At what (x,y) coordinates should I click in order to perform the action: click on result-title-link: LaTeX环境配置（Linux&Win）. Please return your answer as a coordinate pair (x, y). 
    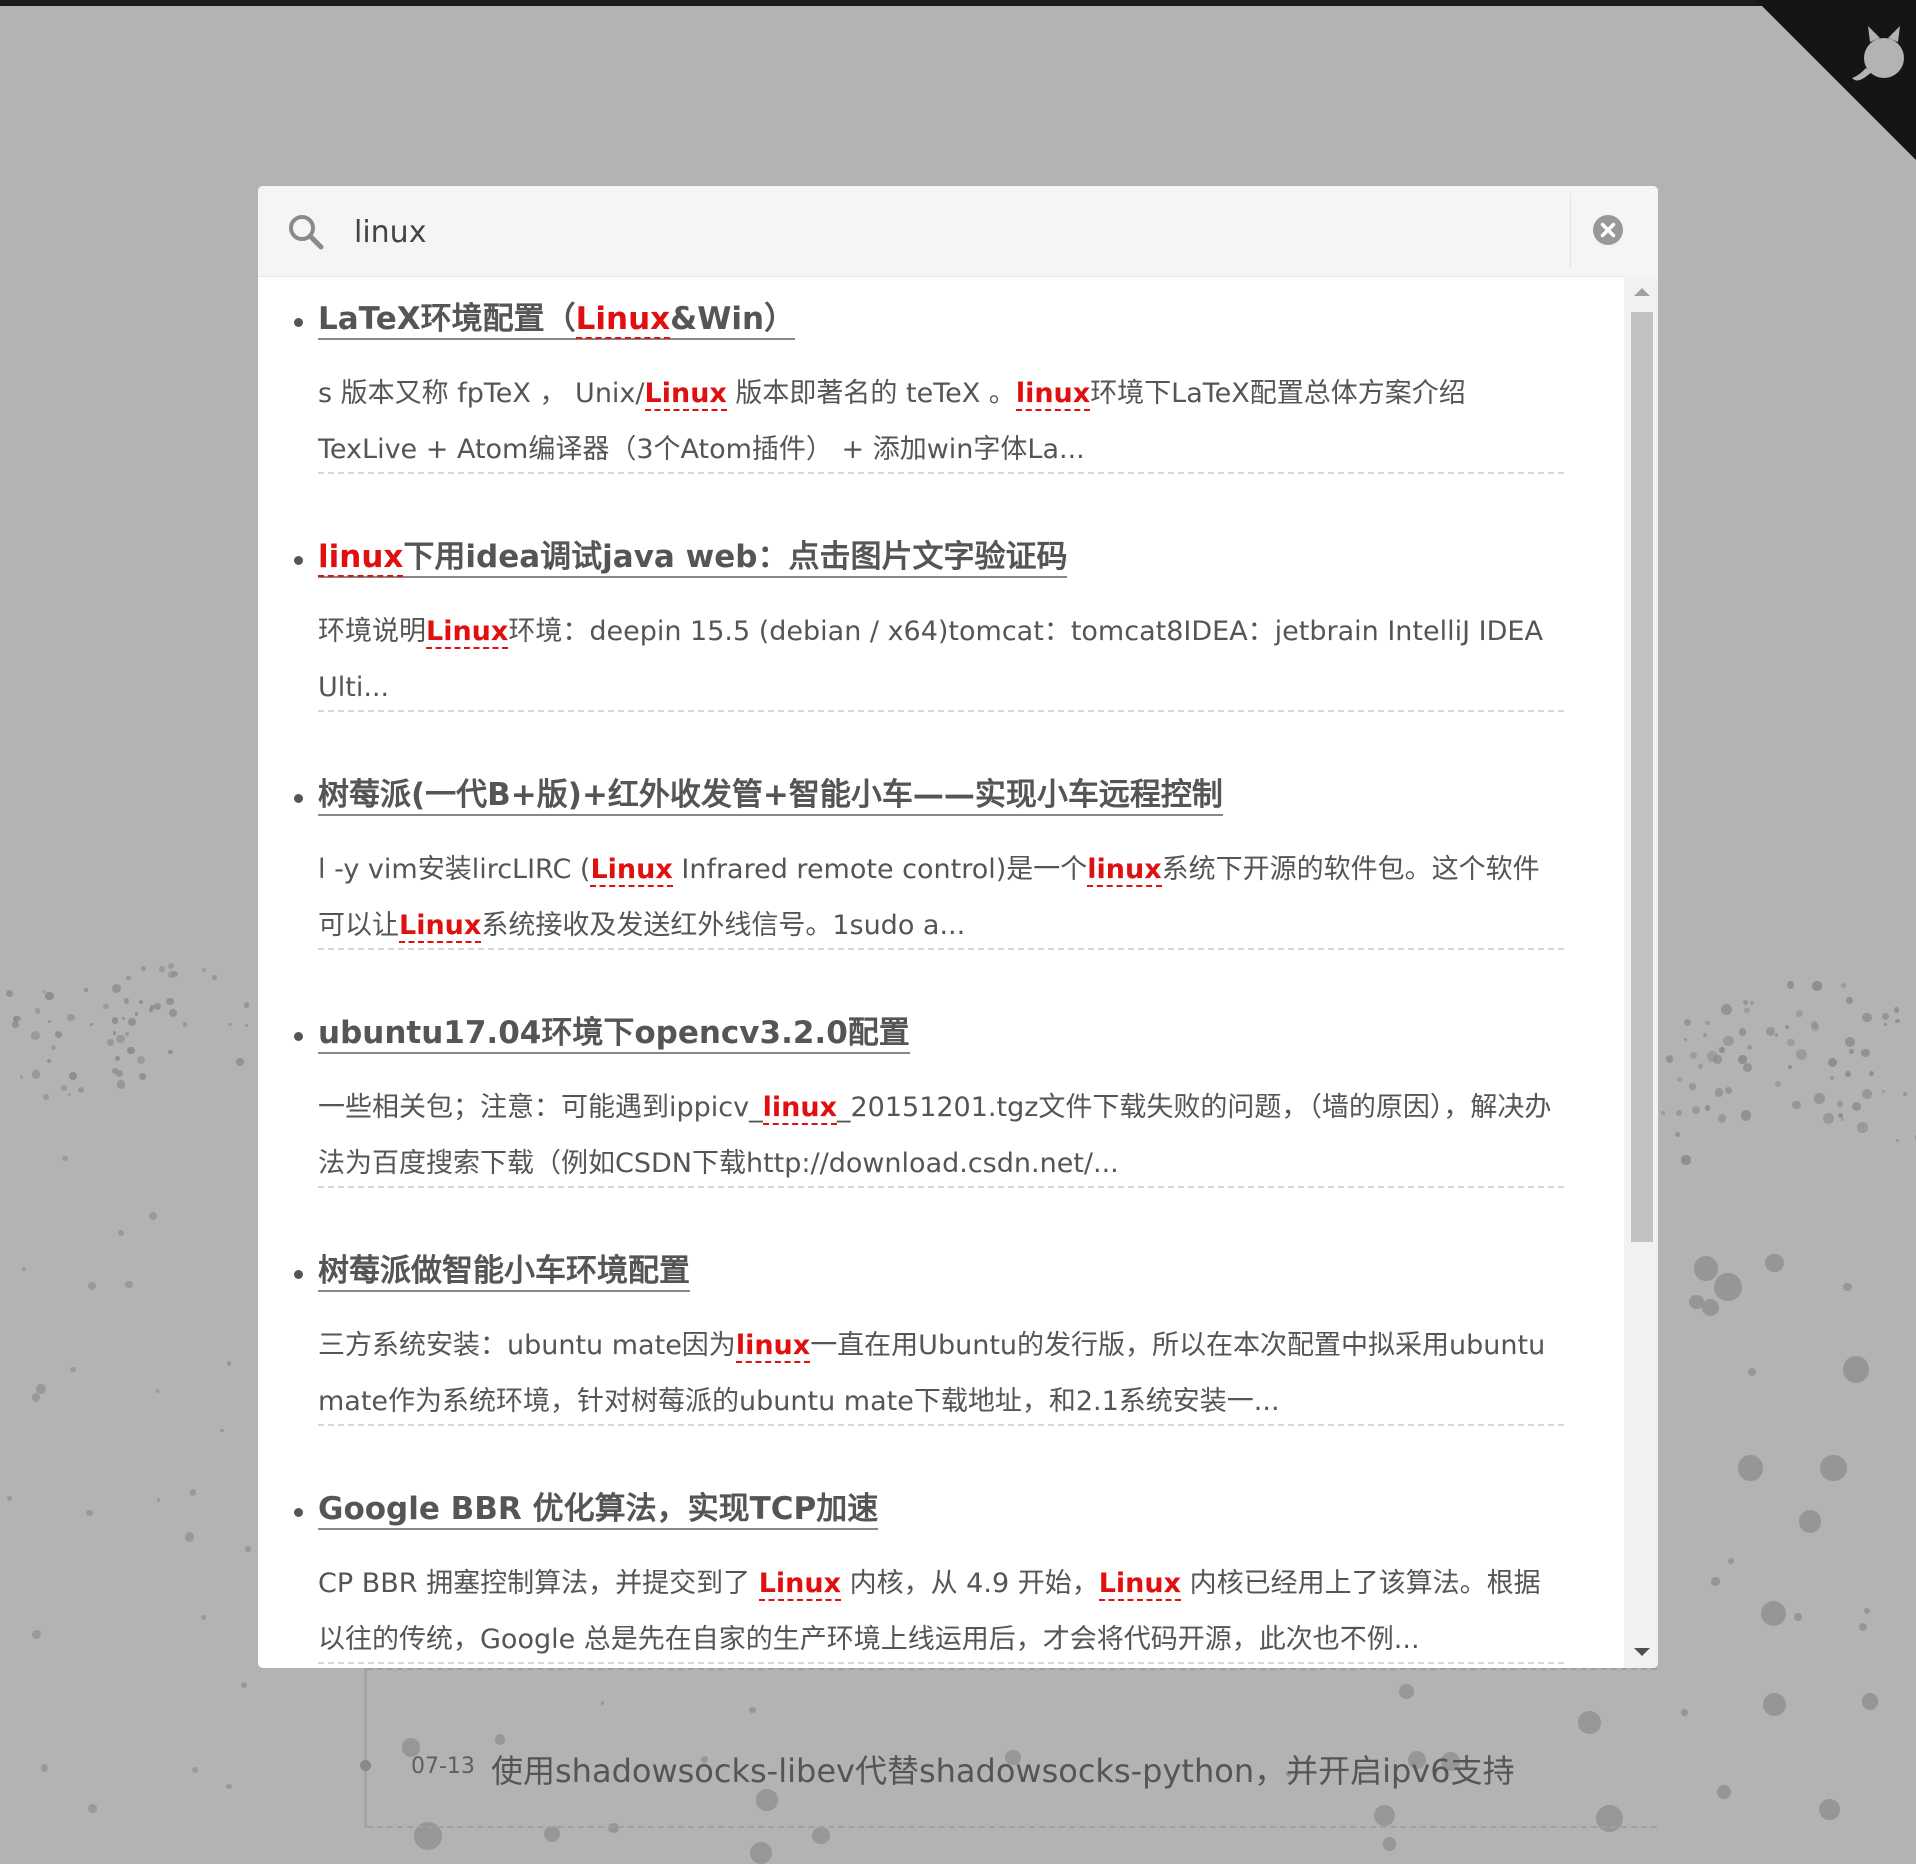
    Looking at the image, I should click on (557, 320).